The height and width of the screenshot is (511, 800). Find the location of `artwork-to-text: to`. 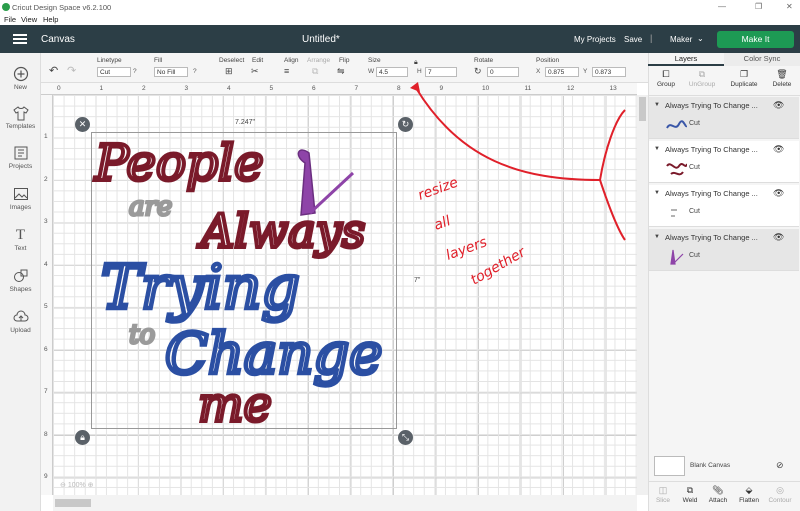

artwork-to-text: to is located at coordinates (142, 335).